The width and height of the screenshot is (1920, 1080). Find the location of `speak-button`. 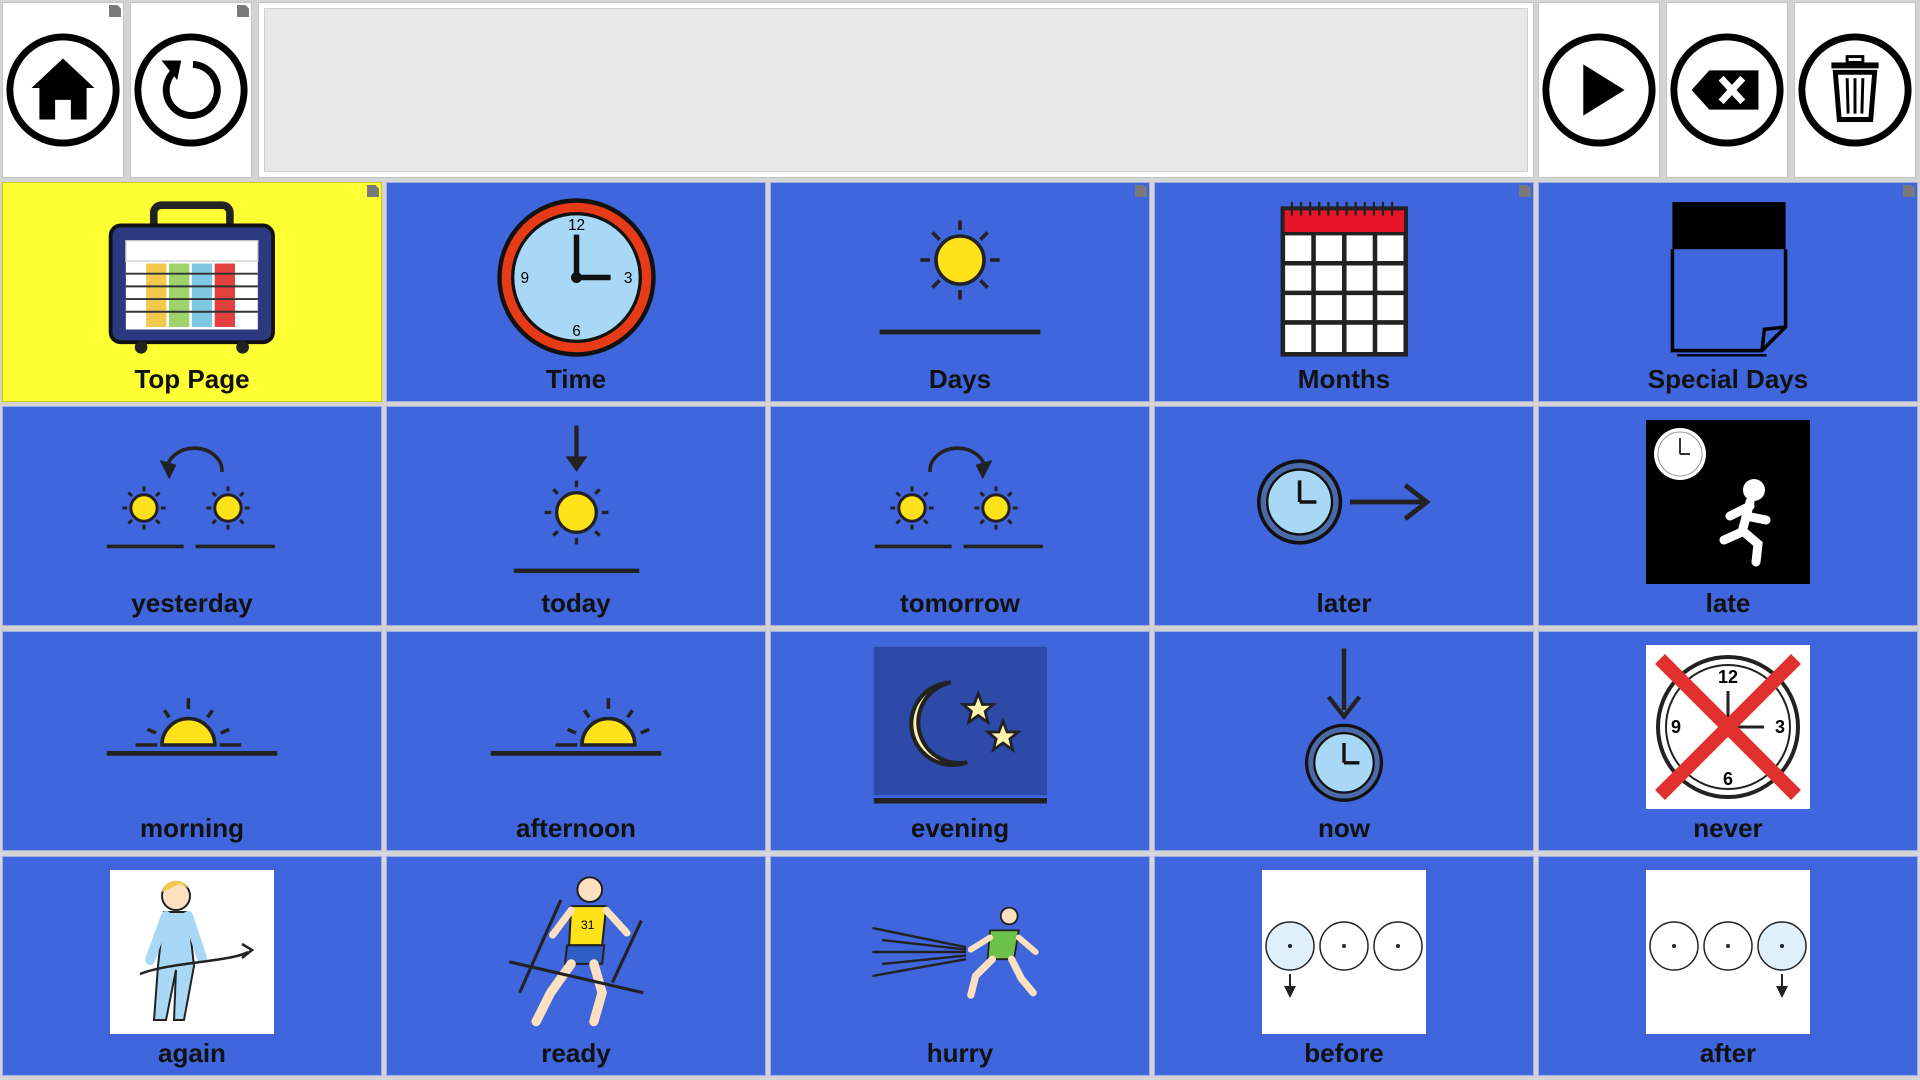

speak-button is located at coordinates (1599, 90).